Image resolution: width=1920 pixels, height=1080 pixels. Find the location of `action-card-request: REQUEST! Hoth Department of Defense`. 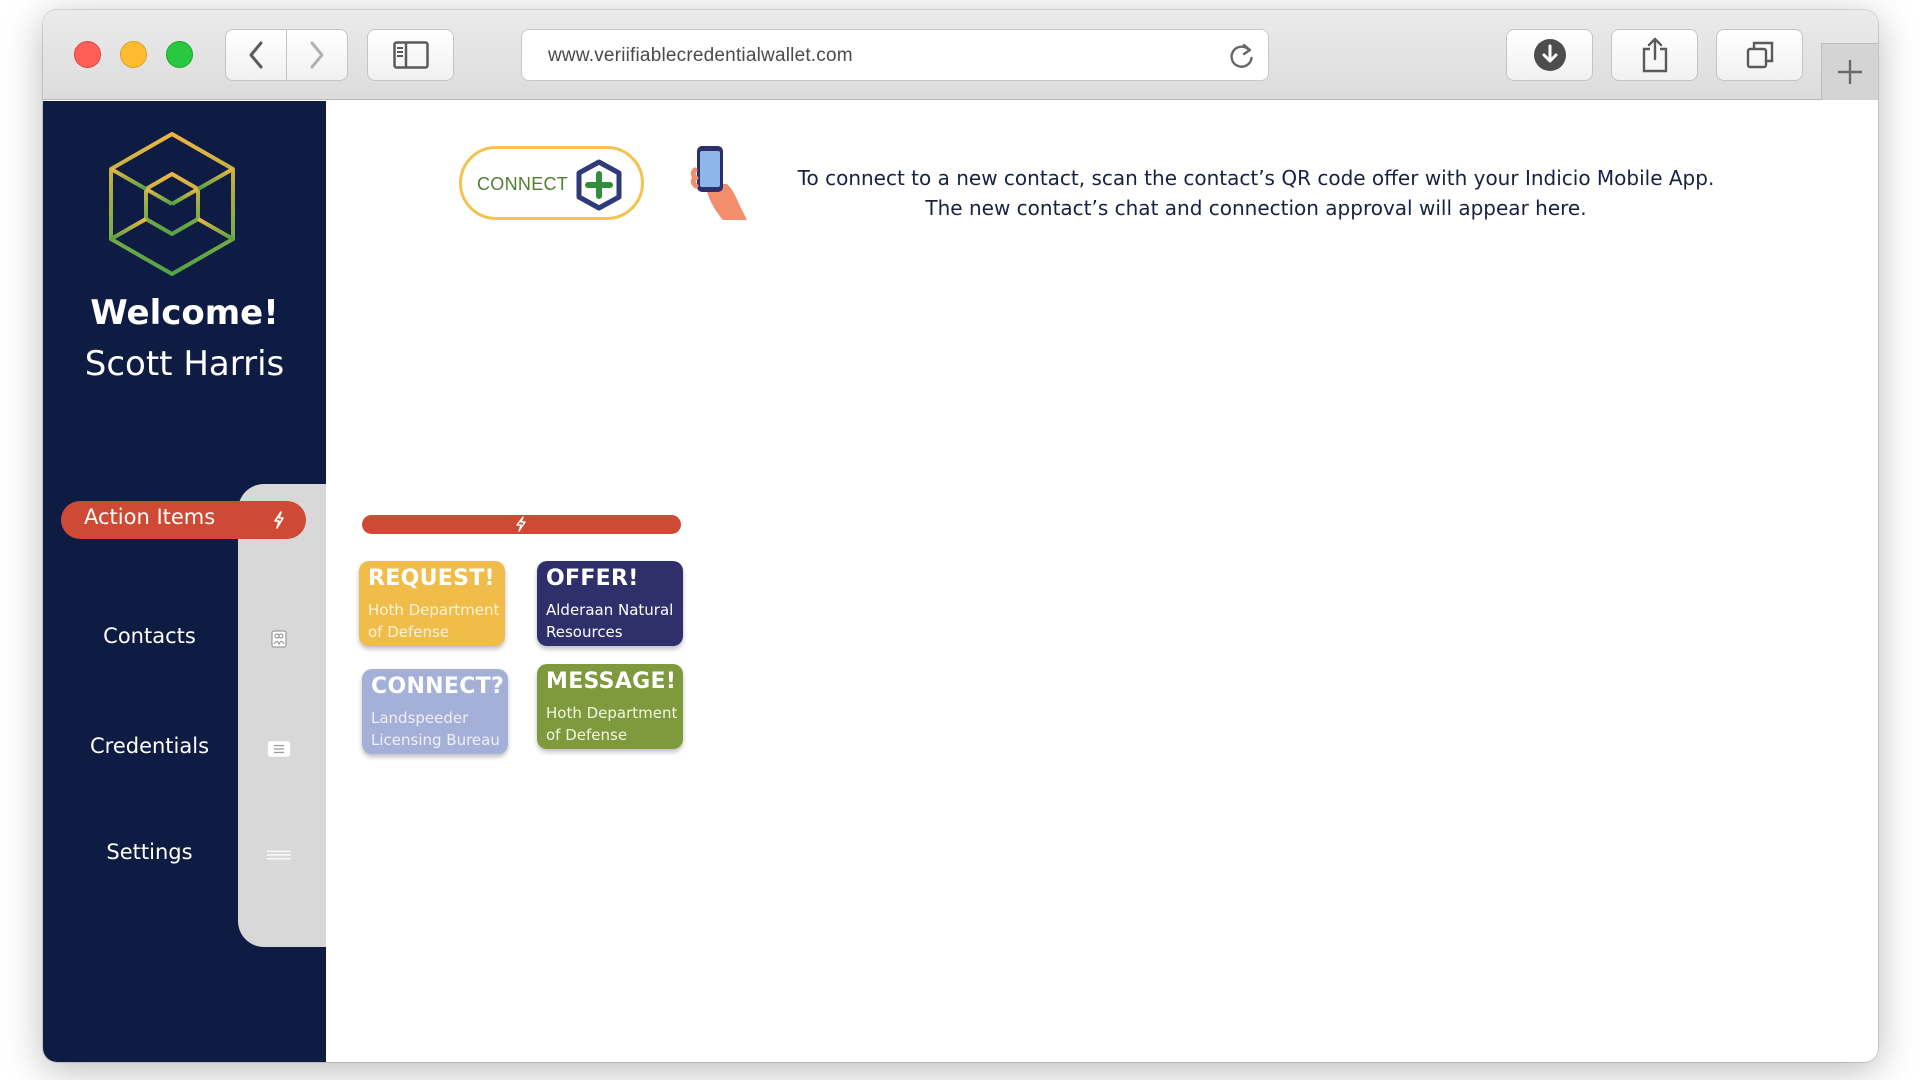

action-card-request: REQUEST! Hoth Department of Defense is located at coordinates (432, 603).